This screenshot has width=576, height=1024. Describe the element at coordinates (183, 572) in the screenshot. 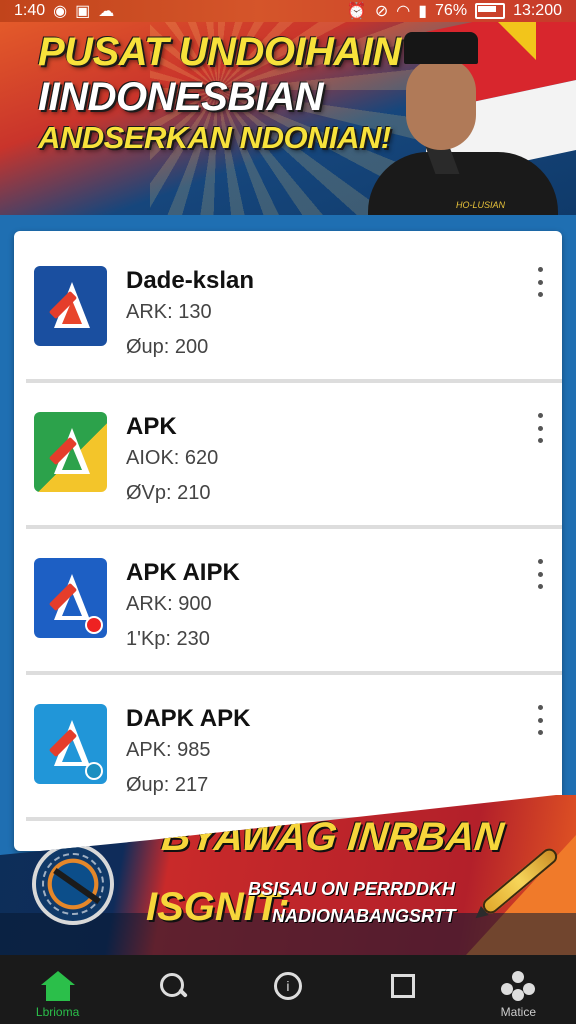

I see `app-name: APK AIPK` at that location.